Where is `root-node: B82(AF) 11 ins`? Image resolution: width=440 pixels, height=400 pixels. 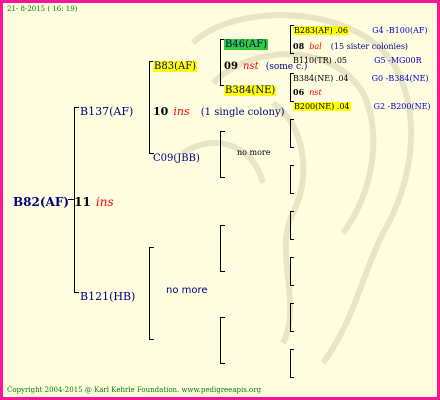
root-node: B82(AF) 11 ins is located at coordinates (63, 200).